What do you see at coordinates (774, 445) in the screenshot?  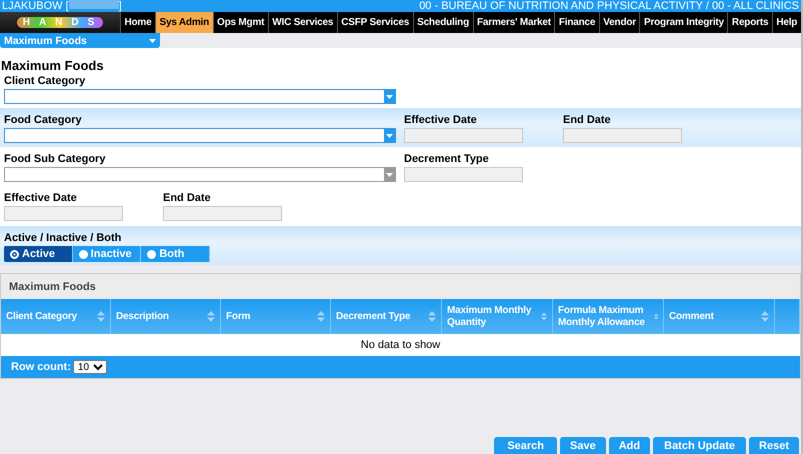 I see `action-button: Reset` at bounding box center [774, 445].